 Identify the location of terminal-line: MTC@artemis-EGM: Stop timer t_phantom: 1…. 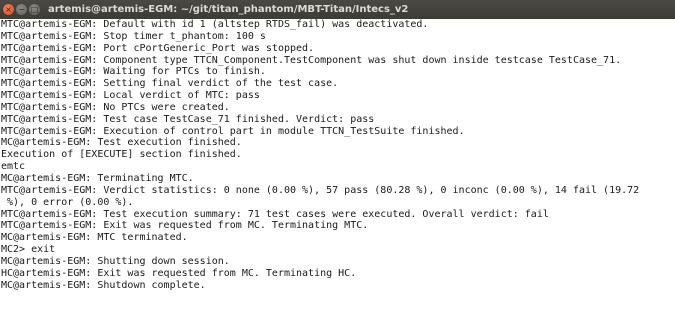
(133, 36).